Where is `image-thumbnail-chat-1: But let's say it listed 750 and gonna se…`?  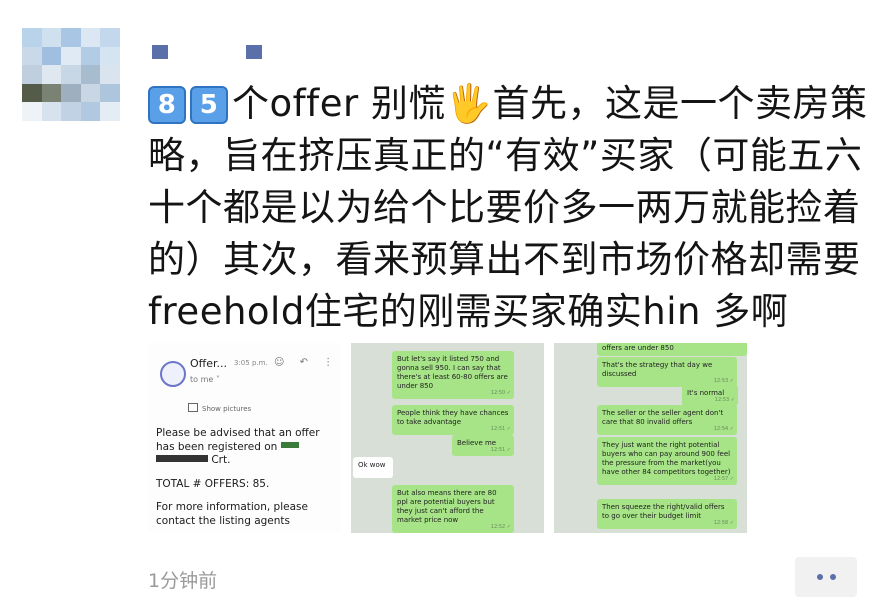
image-thumbnail-chat-1: But let's say it listed 750 and gonna se… is located at coordinates (447, 438).